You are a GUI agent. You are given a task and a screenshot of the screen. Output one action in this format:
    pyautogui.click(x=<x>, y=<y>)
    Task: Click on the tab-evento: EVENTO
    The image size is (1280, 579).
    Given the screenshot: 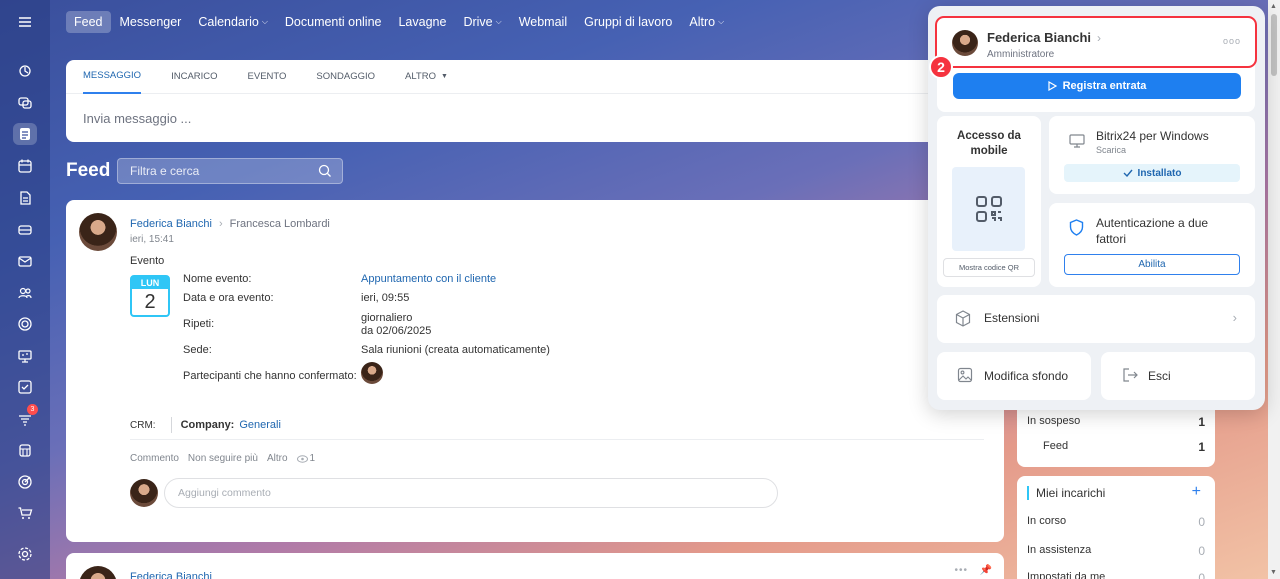 What is the action you would take?
    pyautogui.click(x=267, y=77)
    